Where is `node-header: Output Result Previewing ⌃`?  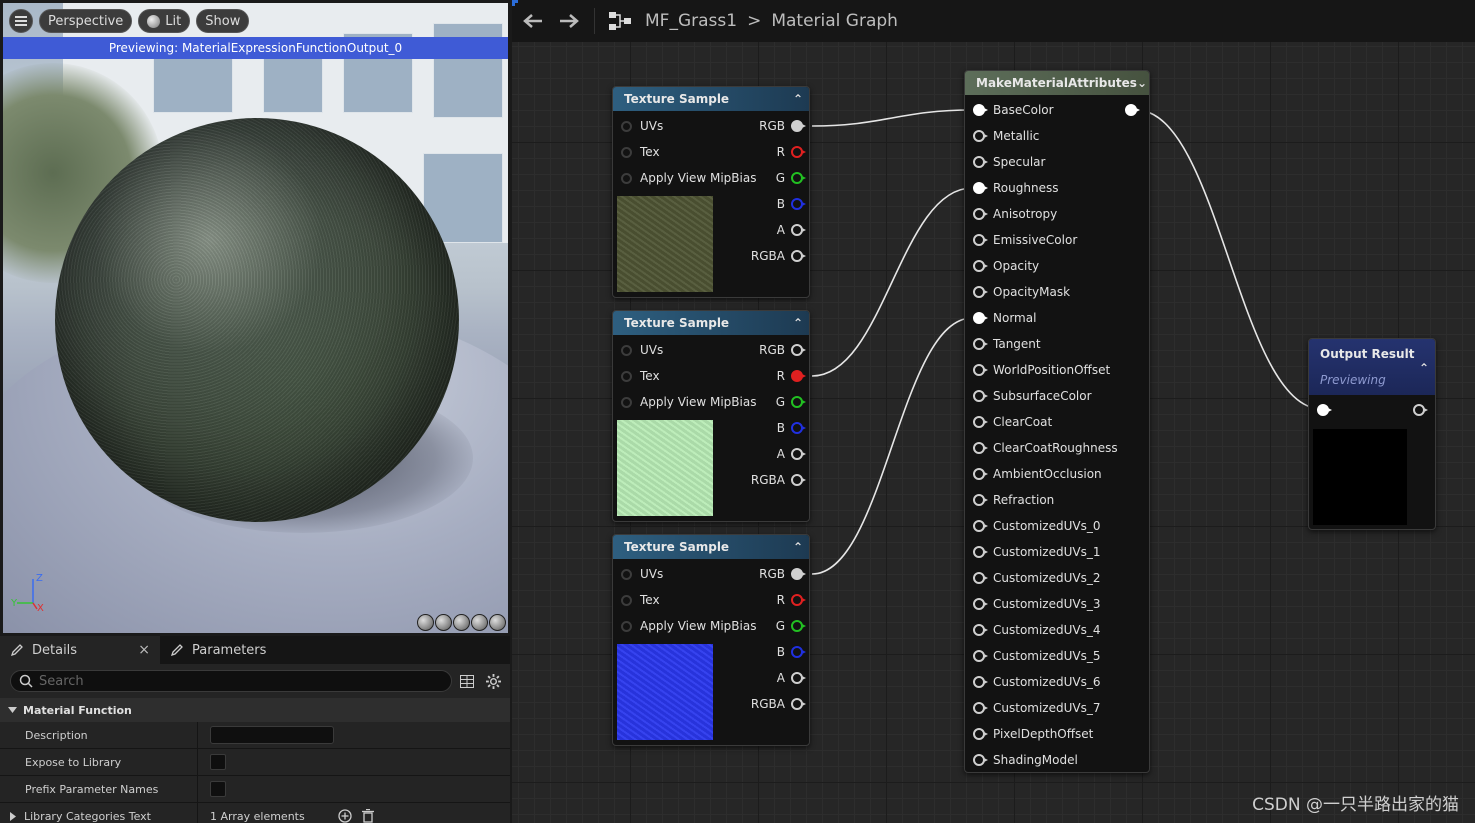 node-header: Output Result Previewing ⌃ is located at coordinates (1372, 367).